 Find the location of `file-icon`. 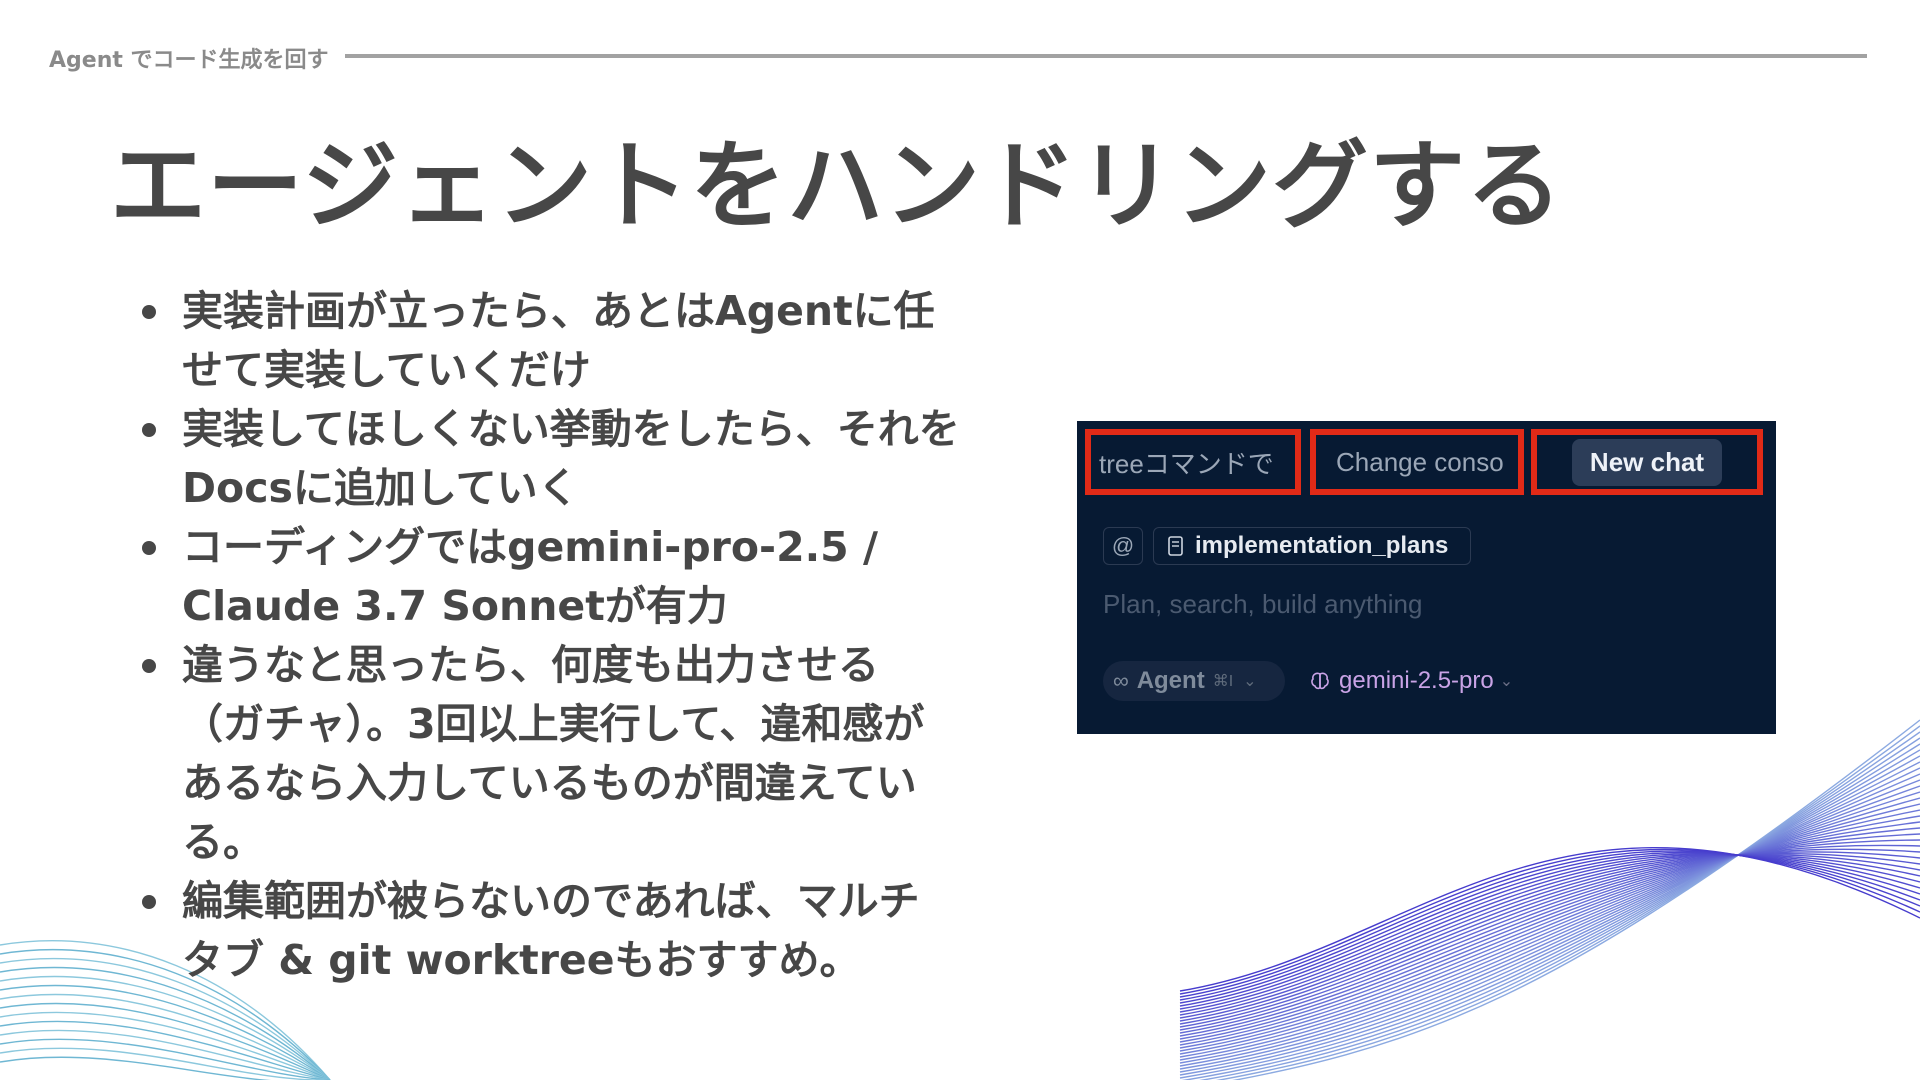

file-icon is located at coordinates (1175, 546).